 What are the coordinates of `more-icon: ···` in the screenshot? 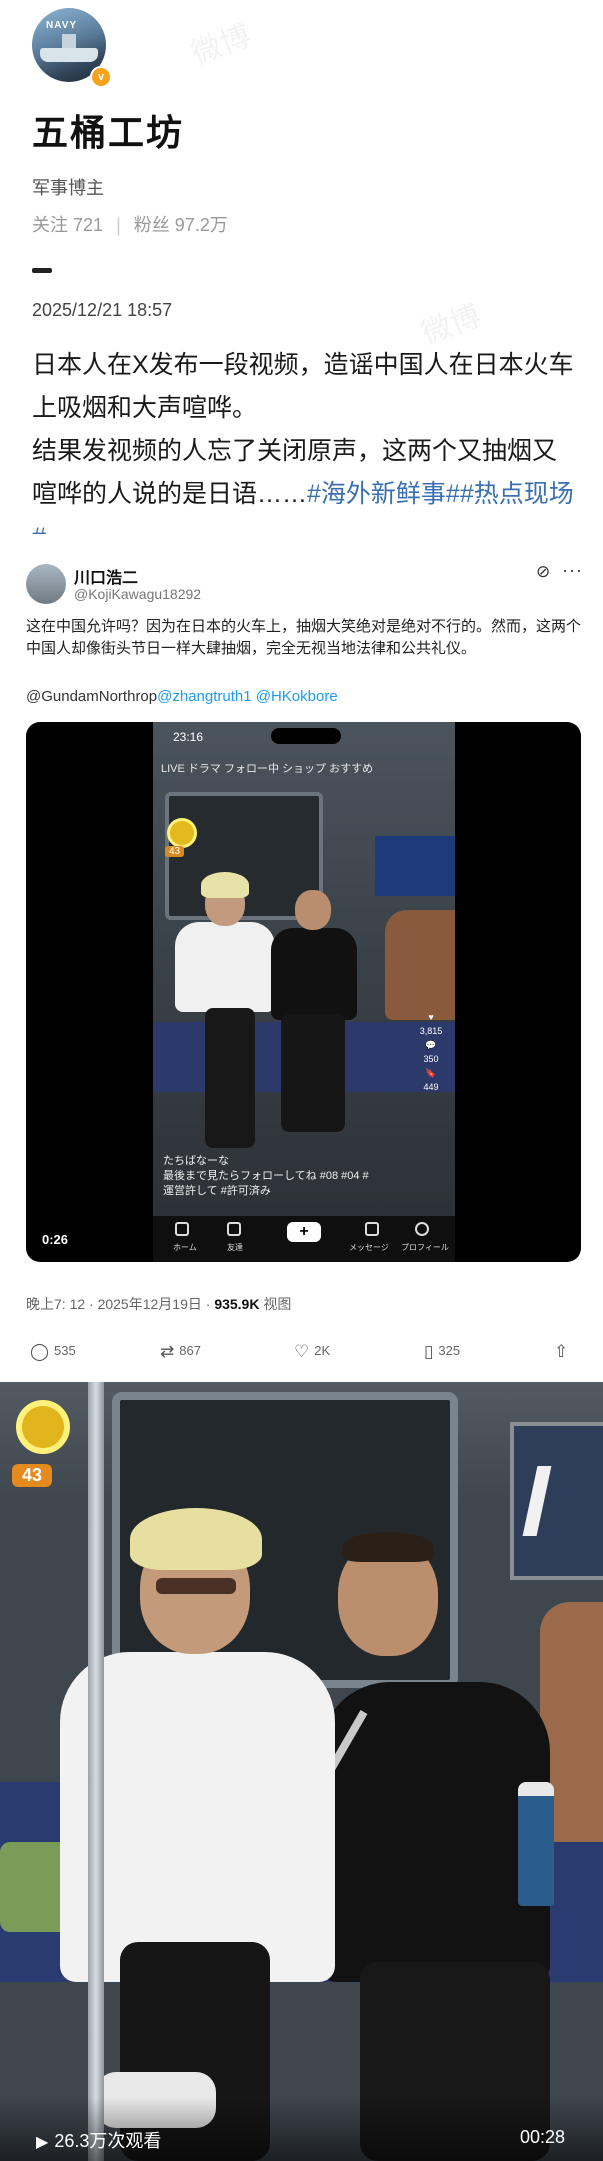 It's located at (572, 570).